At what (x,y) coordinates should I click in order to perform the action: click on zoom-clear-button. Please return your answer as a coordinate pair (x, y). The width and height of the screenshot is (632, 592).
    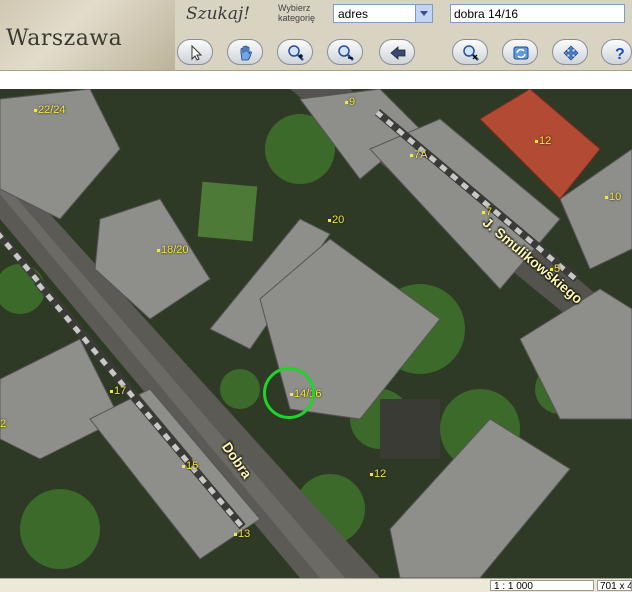
    Looking at the image, I should click on (470, 52).